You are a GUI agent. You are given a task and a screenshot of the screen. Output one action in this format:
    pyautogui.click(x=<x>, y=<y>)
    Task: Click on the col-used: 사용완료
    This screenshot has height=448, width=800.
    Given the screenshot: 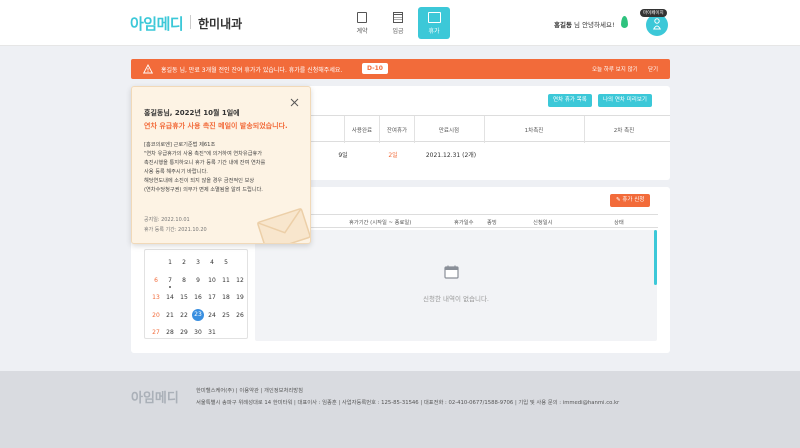 What is the action you would take?
    pyautogui.click(x=362, y=131)
    